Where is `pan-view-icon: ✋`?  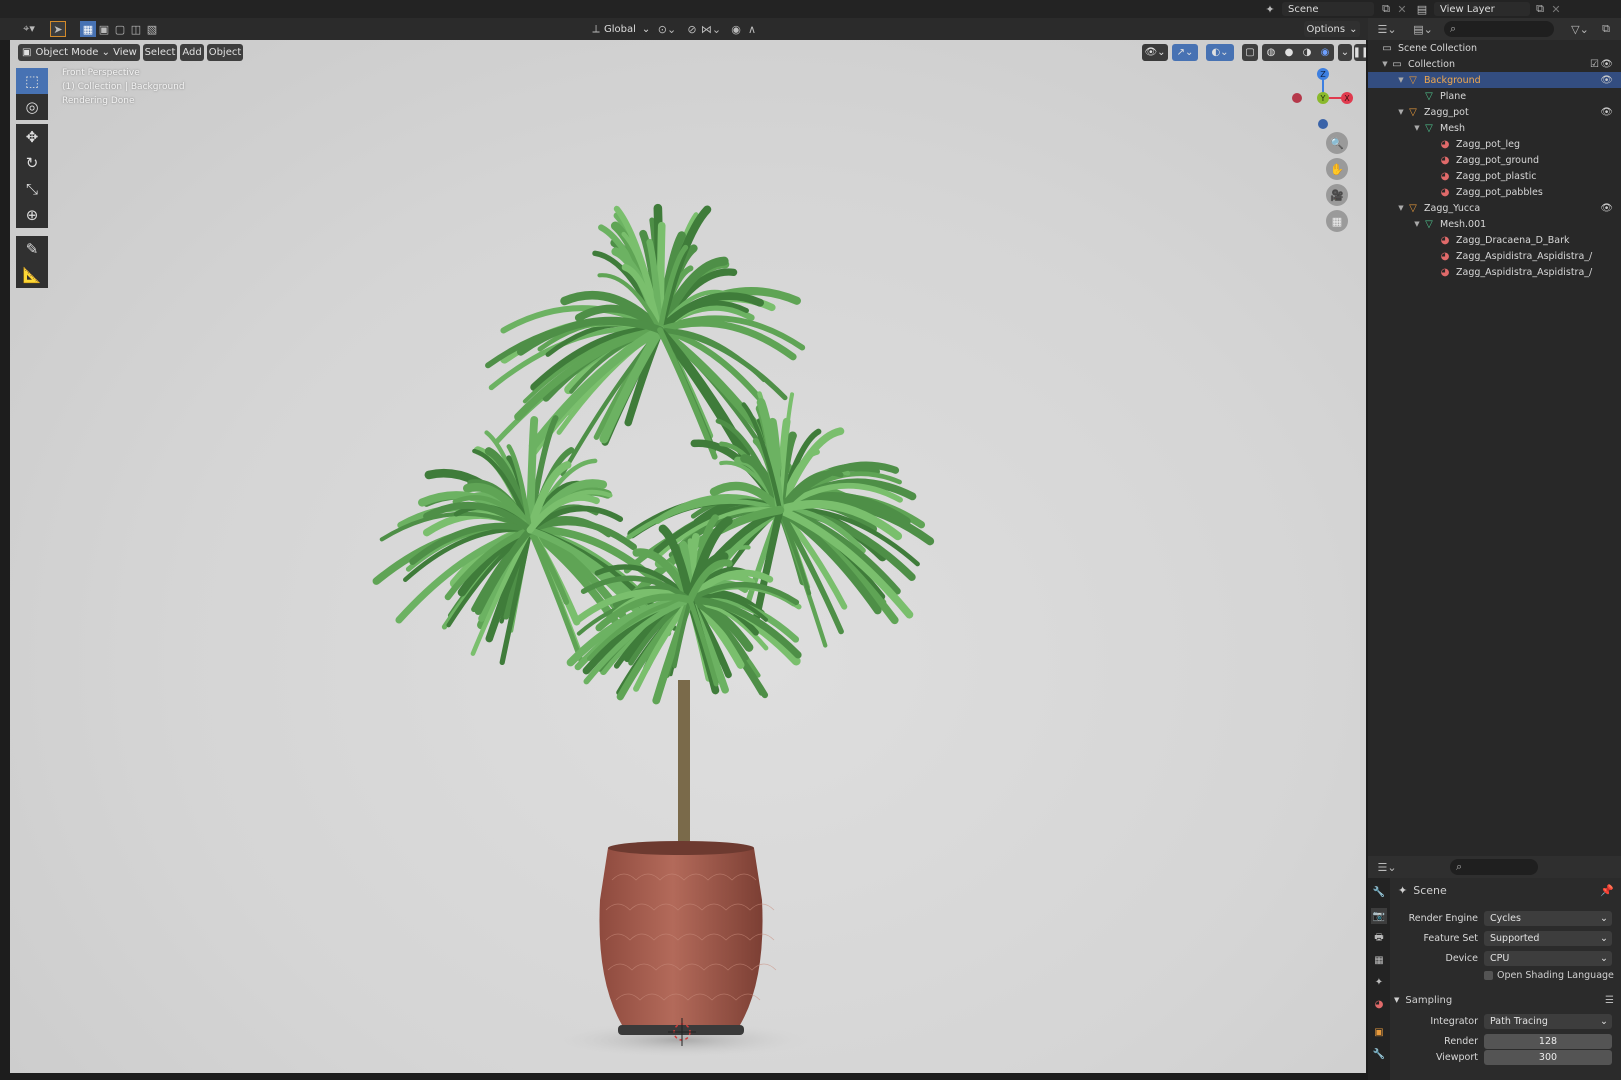 pan-view-icon: ✋ is located at coordinates (1337, 169).